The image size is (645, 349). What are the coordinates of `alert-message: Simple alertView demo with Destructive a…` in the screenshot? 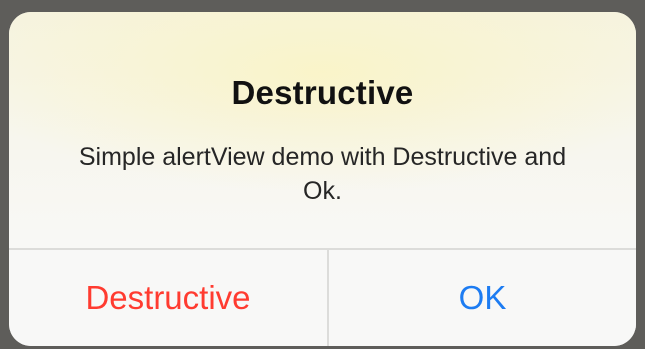 It's located at (322, 174).